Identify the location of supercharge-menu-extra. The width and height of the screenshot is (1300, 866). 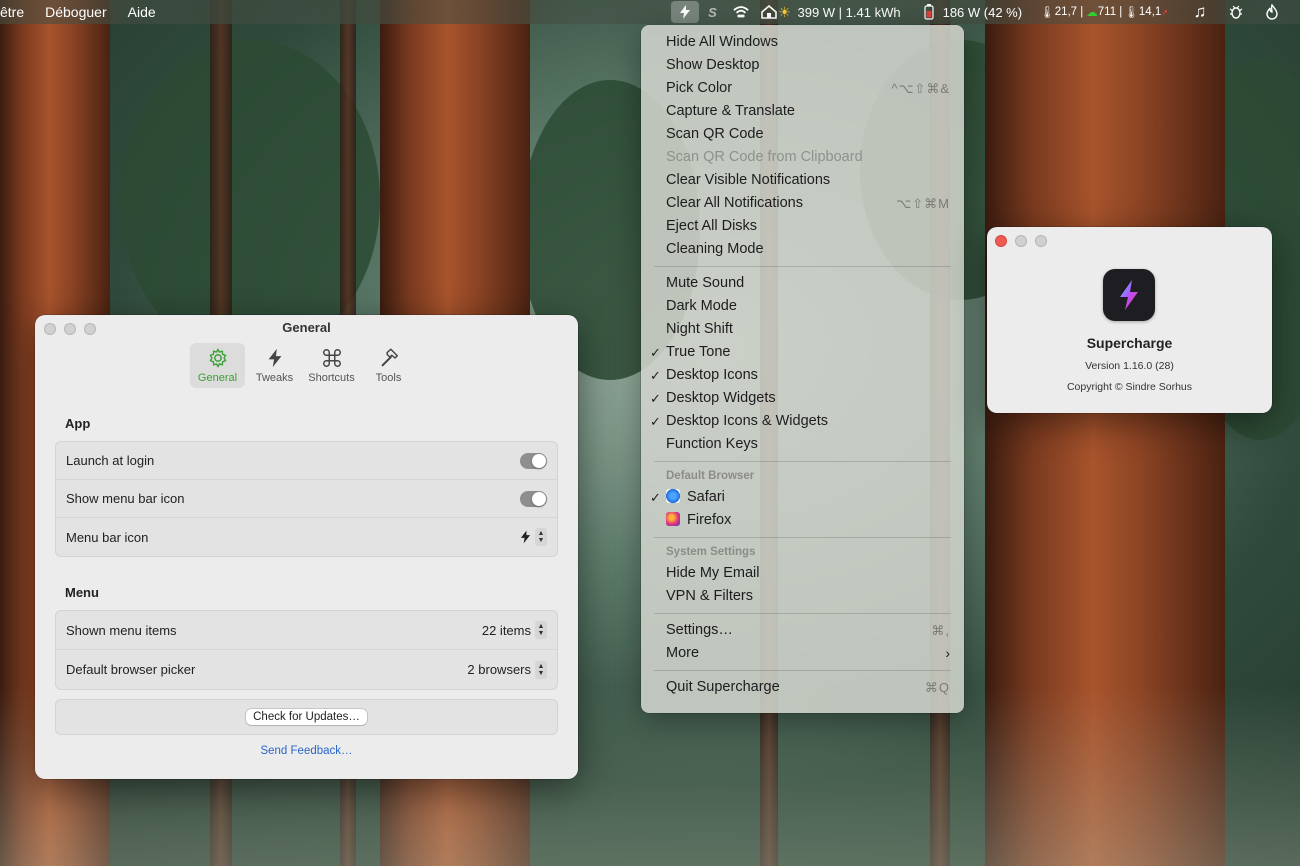
(684, 12).